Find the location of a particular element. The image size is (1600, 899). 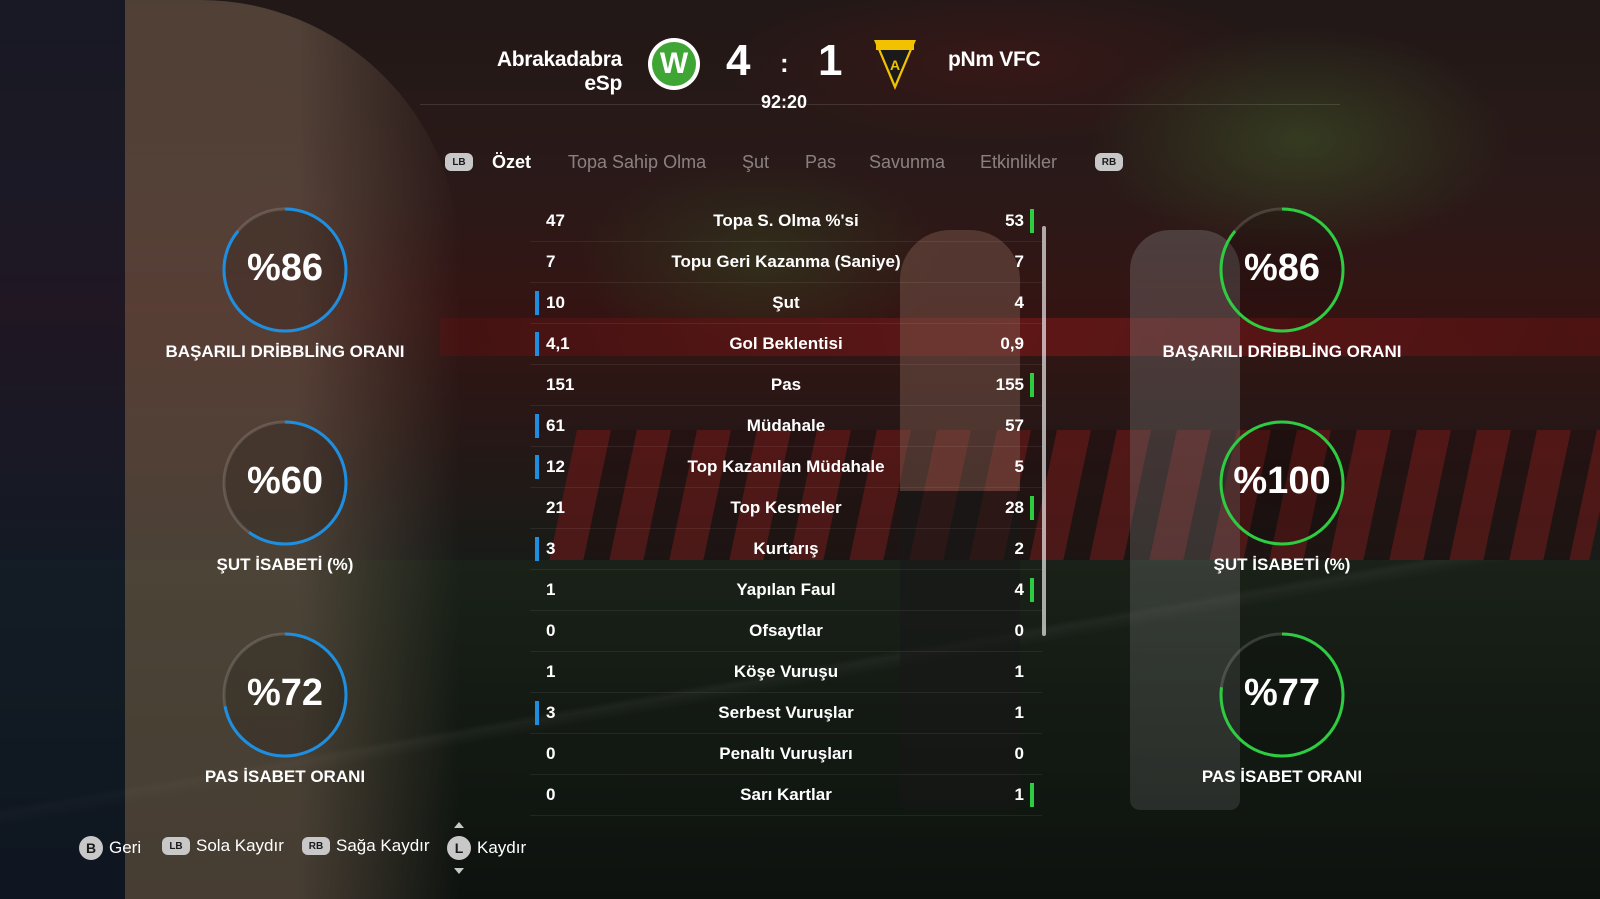

svg-text: A is located at coordinates (895, 65).